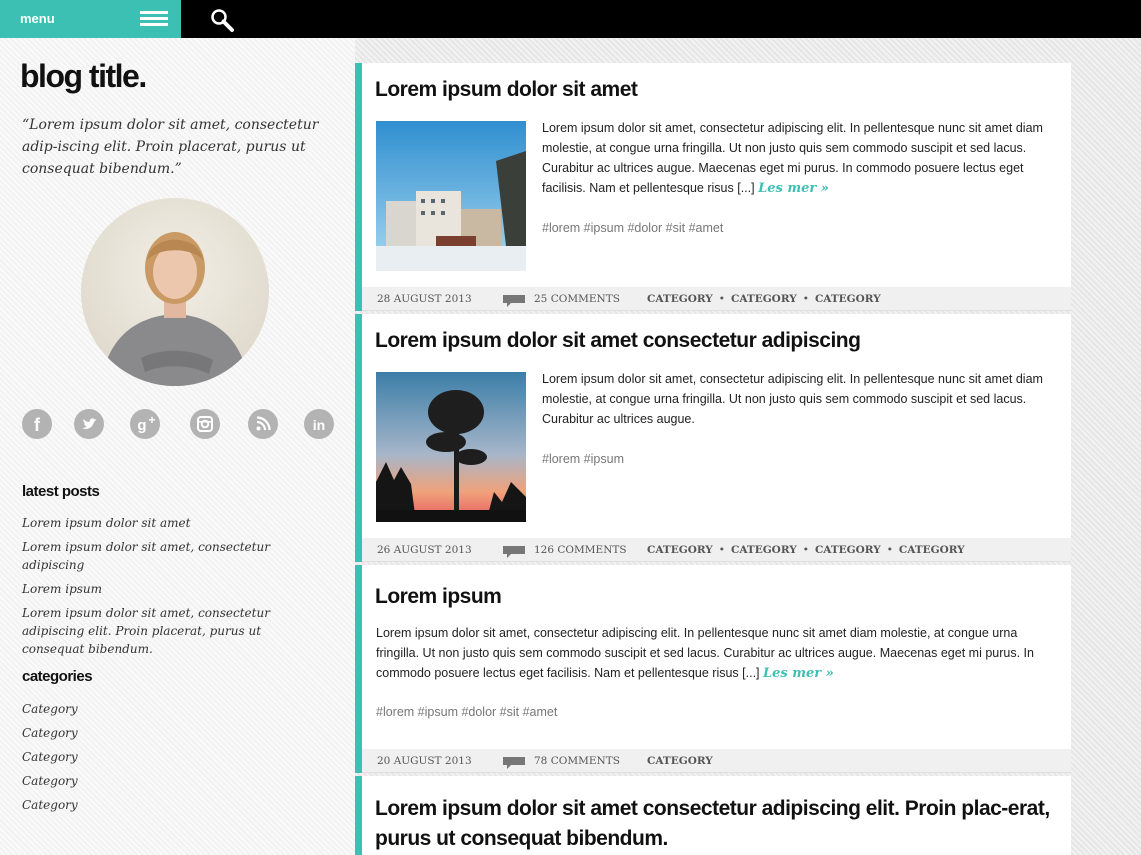 This screenshot has height=855, width=1141. Describe the element at coordinates (263, 424) in the screenshot. I see `rss-icon` at that location.